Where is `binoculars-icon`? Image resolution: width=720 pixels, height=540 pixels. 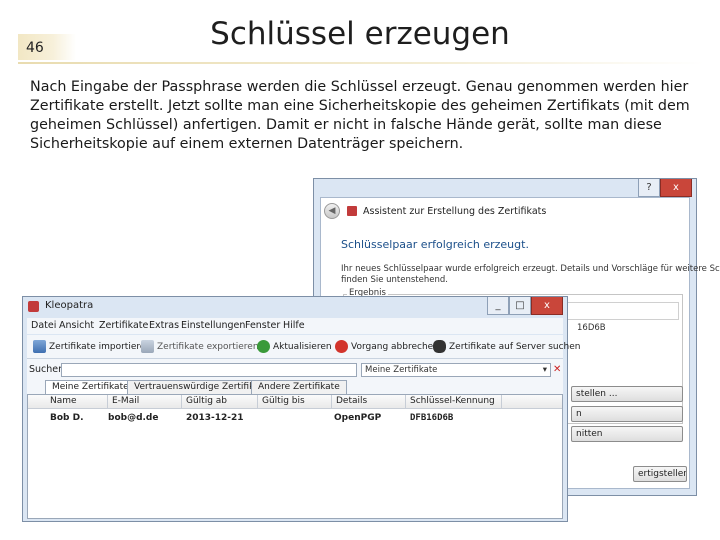 binoculars-icon is located at coordinates (439, 346).